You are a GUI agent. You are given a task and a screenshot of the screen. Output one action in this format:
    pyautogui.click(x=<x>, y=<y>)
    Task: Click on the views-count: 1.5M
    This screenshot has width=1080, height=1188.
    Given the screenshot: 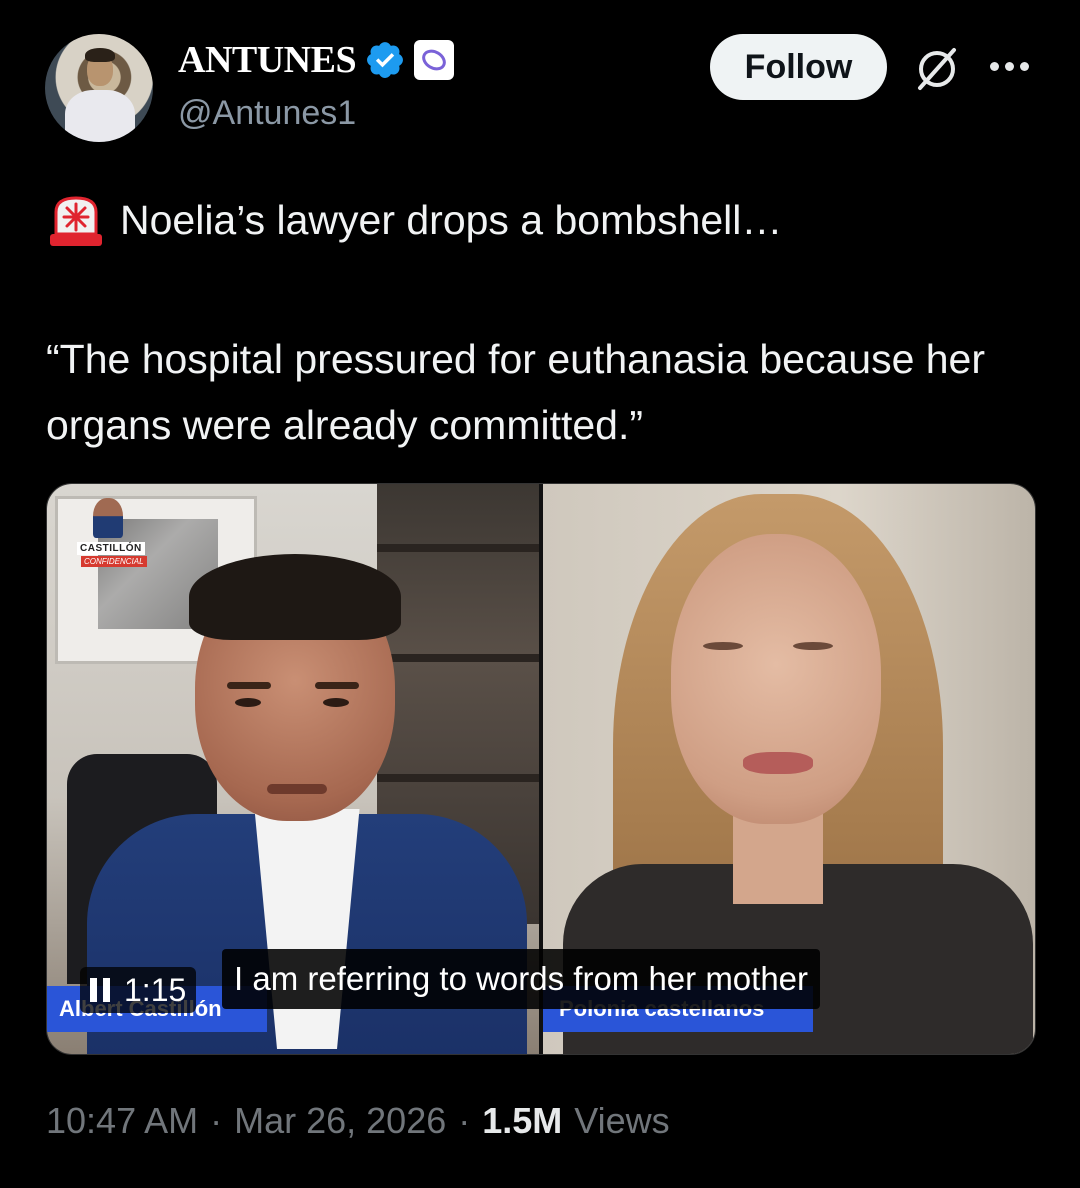 What is the action you would take?
    pyautogui.click(x=522, y=1121)
    